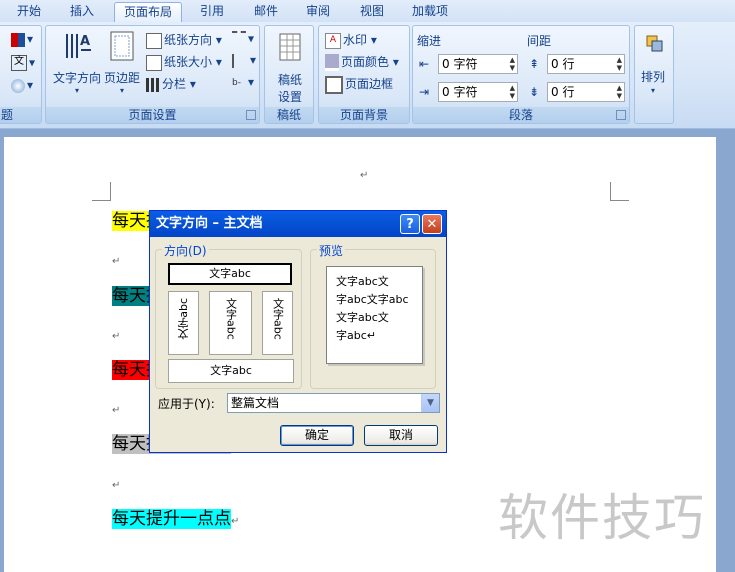  What do you see at coordinates (171, 519) in the screenshot?
I see `doc-line-5-text: 每天提升一点点` at bounding box center [171, 519].